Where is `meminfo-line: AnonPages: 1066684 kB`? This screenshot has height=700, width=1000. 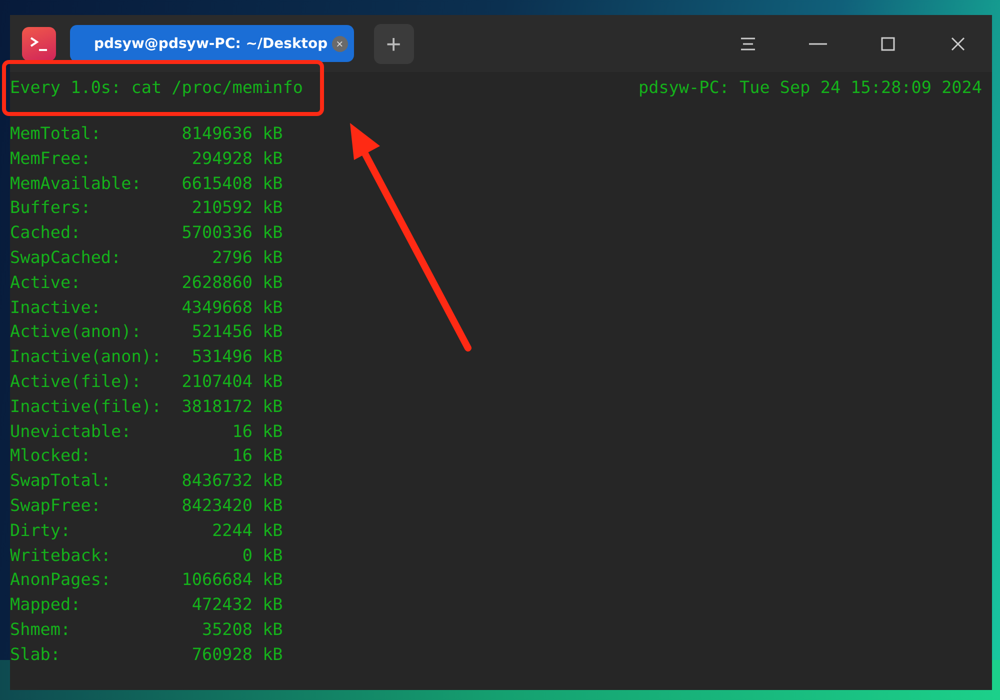 meminfo-line: AnonPages: 1066684 kB is located at coordinates (146, 580).